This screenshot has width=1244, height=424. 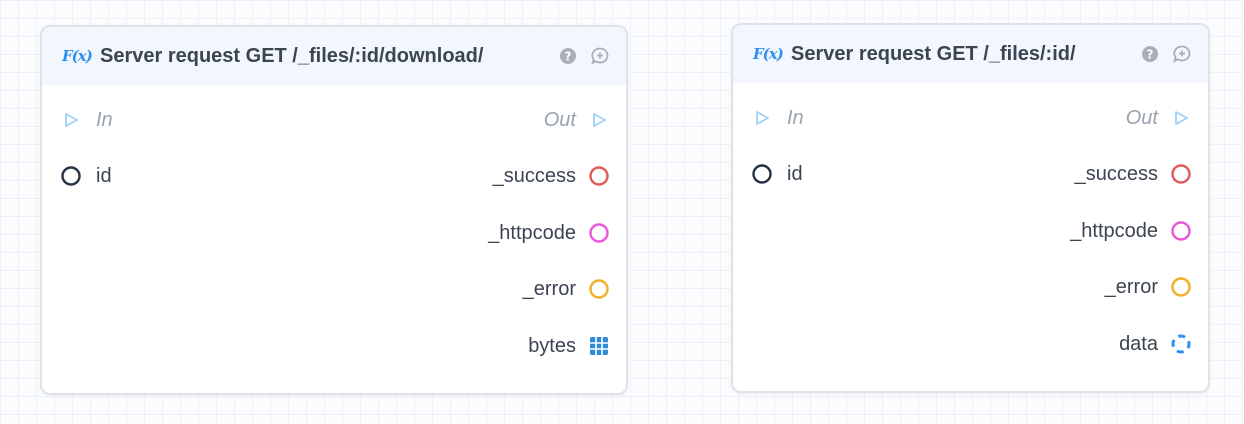 What do you see at coordinates (933, 53) in the screenshot?
I see `node-title: Server request GET /_files/:id/` at bounding box center [933, 53].